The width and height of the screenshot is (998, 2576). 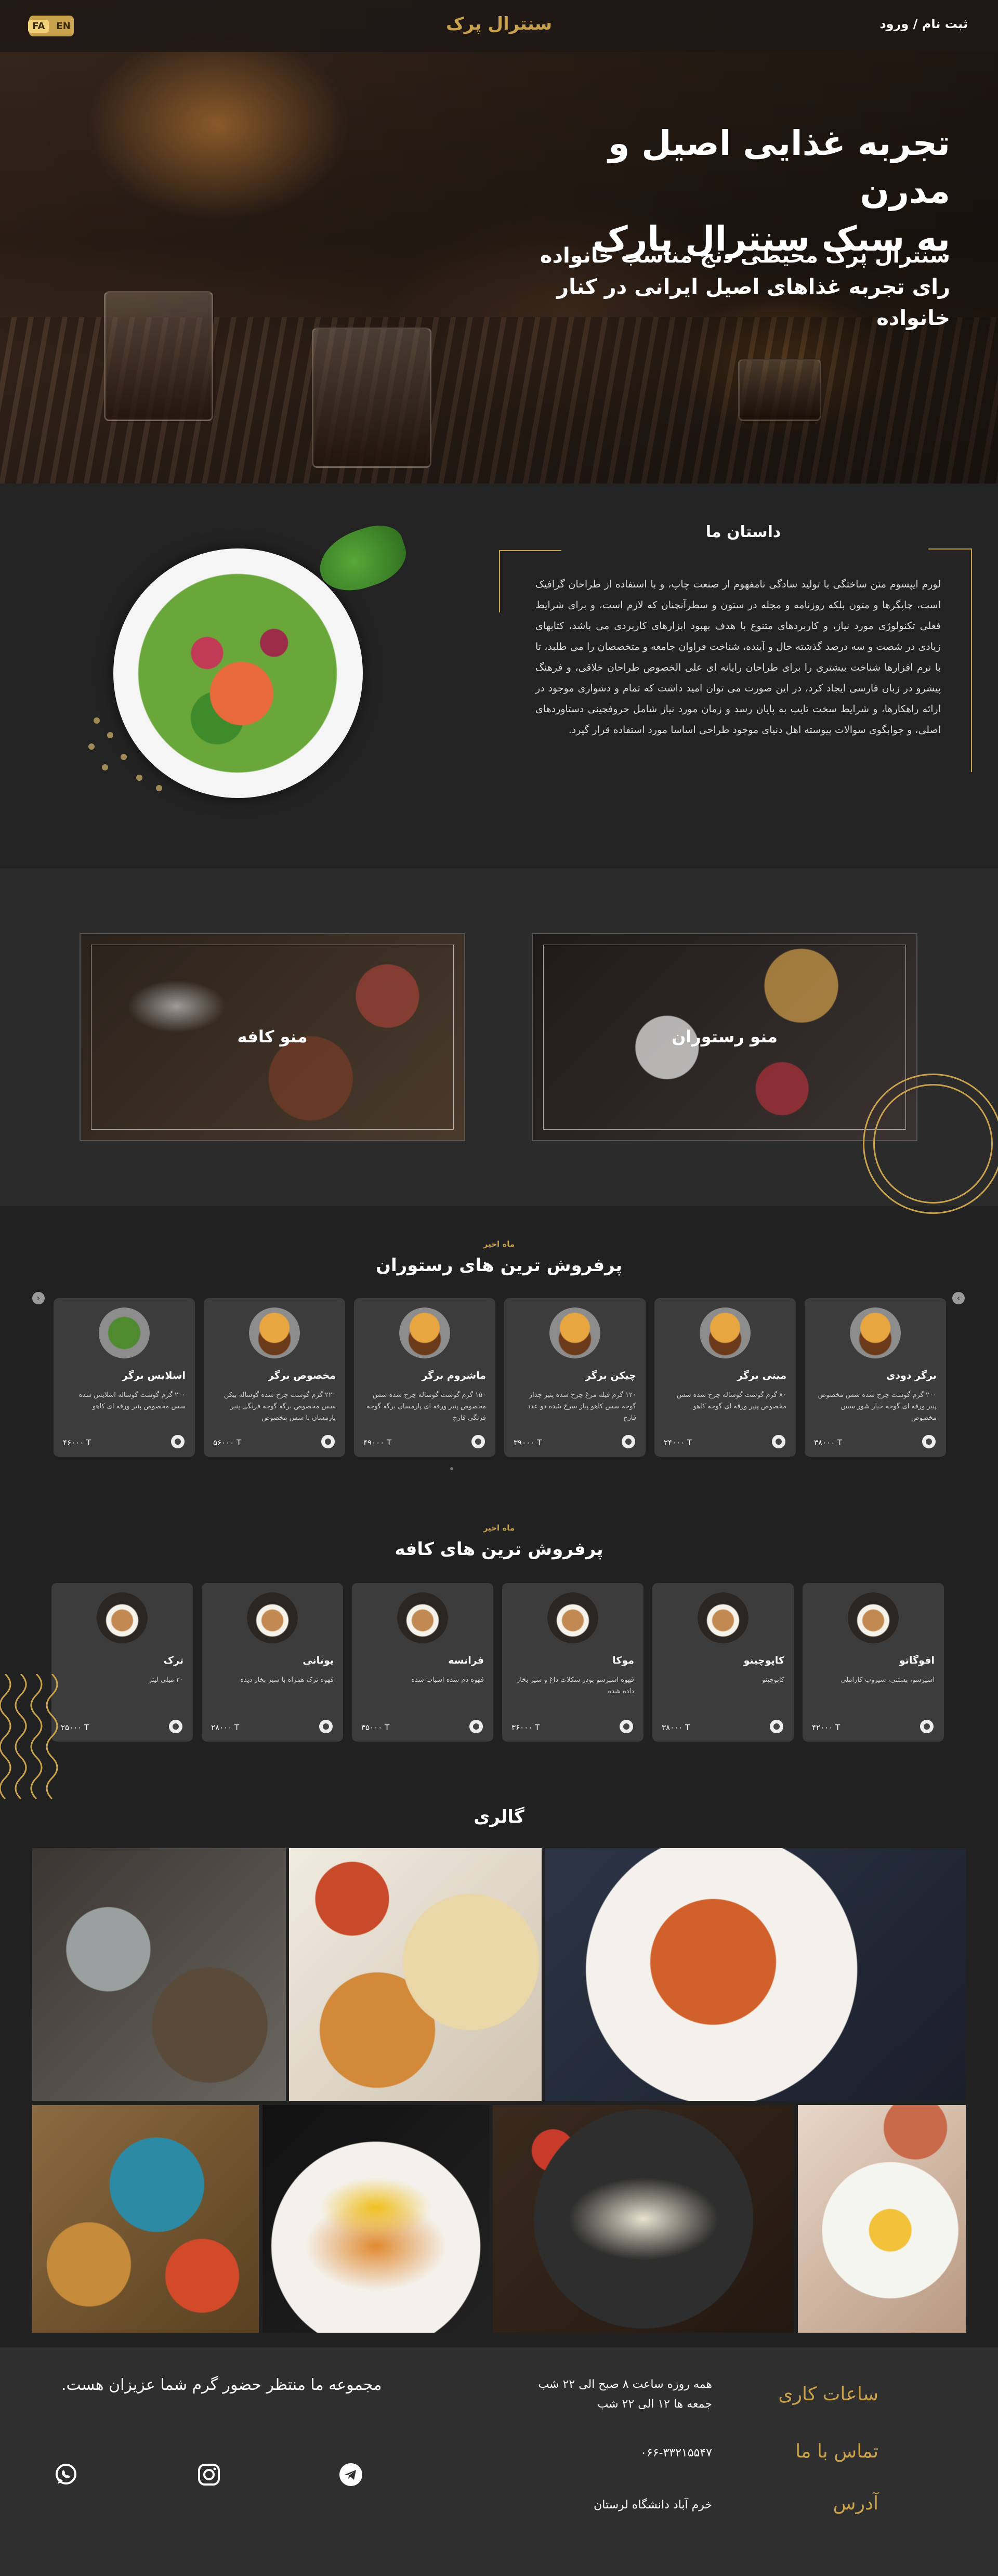 I want to click on product-name: برگر دودی, so click(x=911, y=1375).